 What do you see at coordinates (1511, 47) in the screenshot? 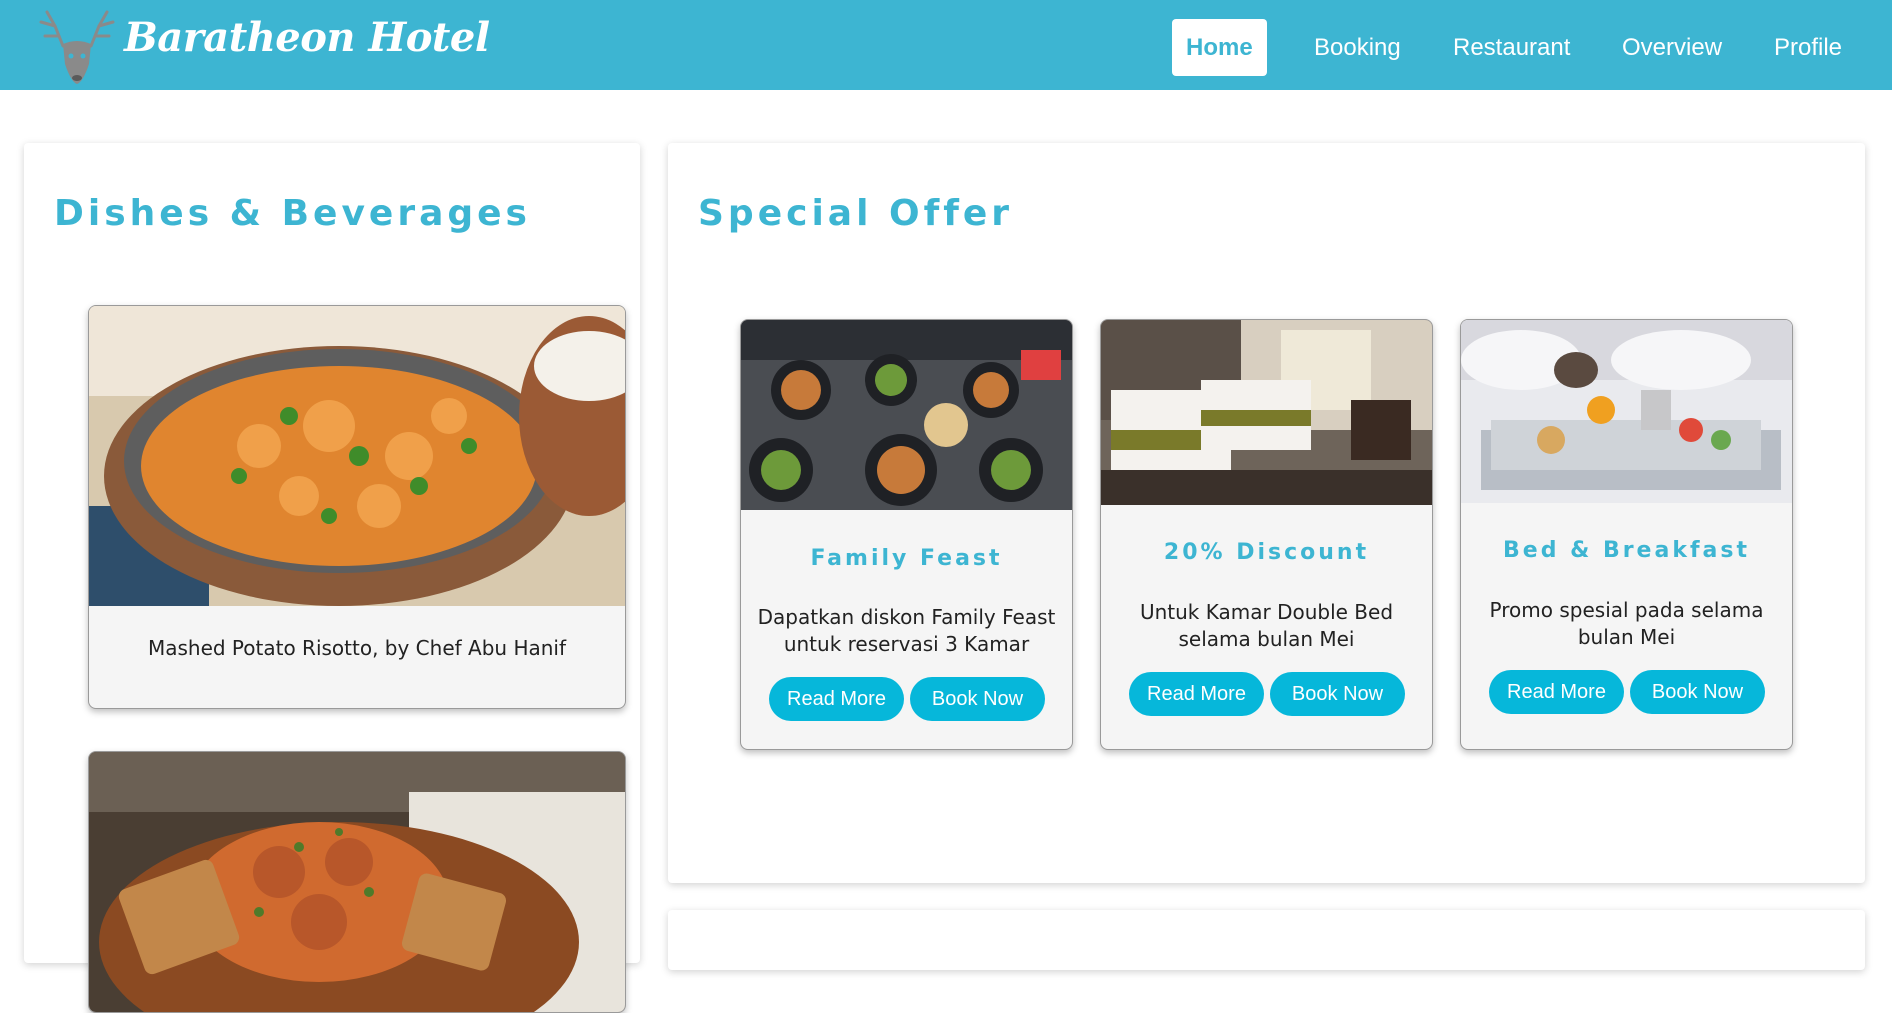
I see `nav-restaurant: Restaurant` at bounding box center [1511, 47].